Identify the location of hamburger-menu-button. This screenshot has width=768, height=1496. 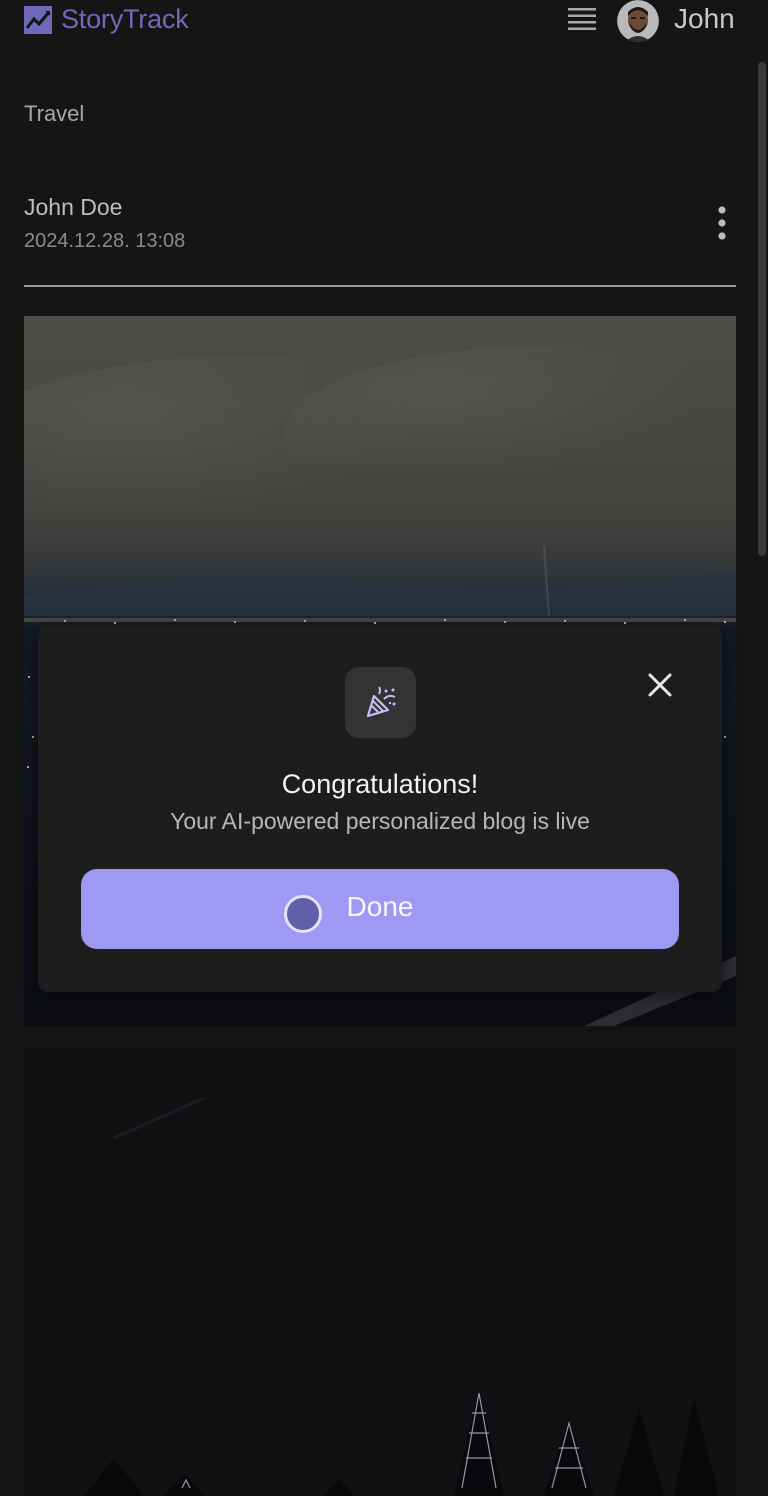
(582, 19).